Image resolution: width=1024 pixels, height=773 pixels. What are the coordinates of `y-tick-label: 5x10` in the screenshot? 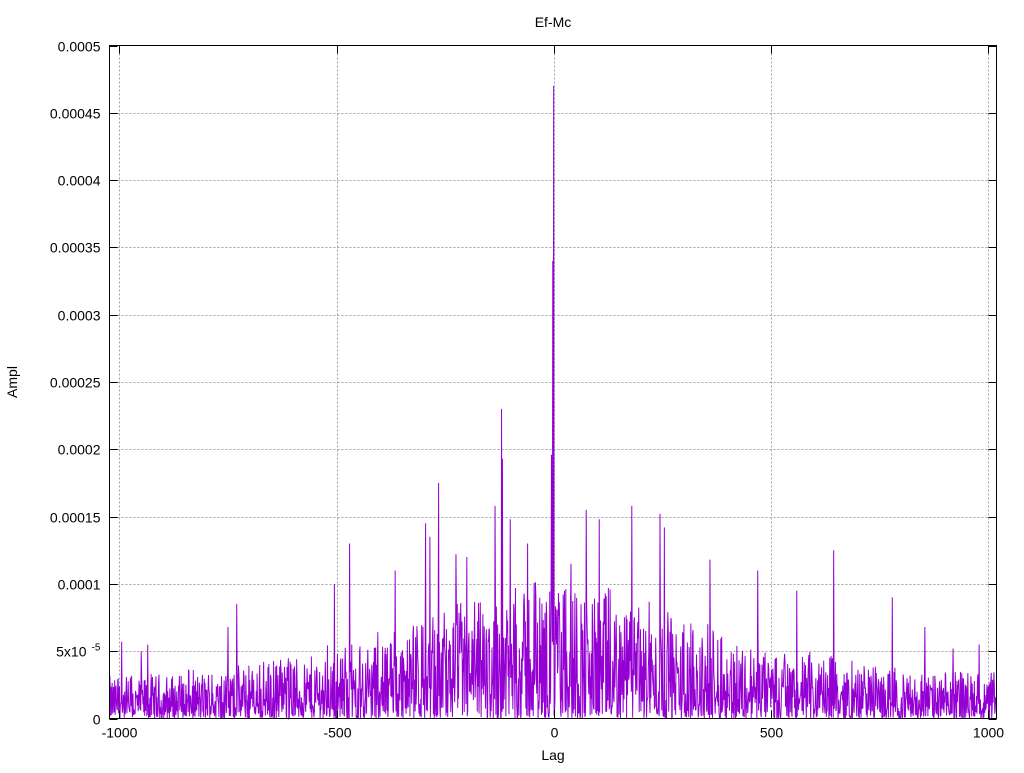 It's located at (71, 652).